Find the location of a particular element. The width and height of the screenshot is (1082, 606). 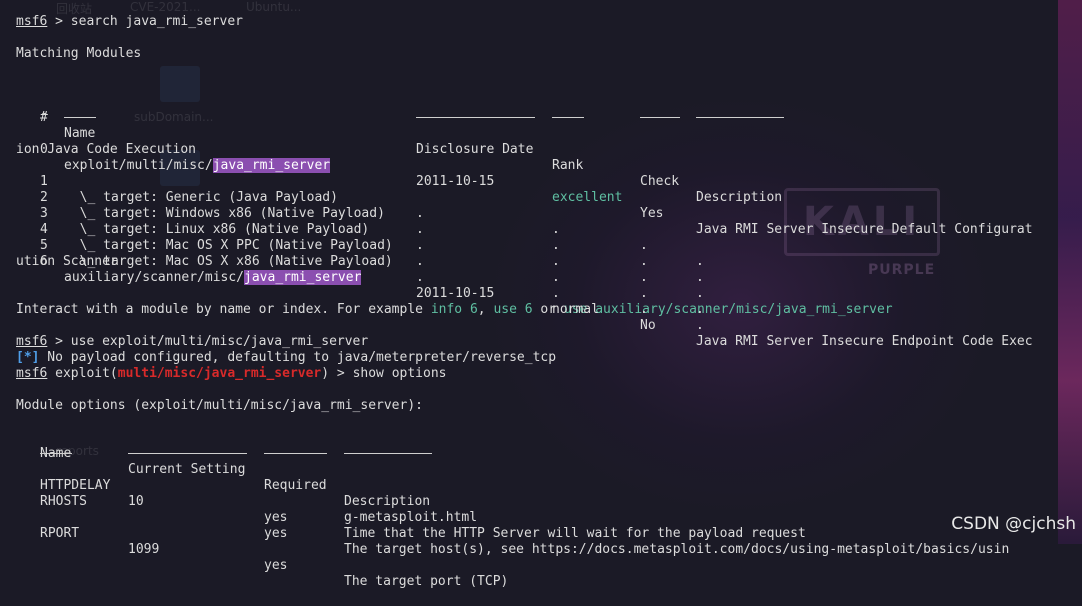

hint-command-info: info 6 is located at coordinates (454, 309).